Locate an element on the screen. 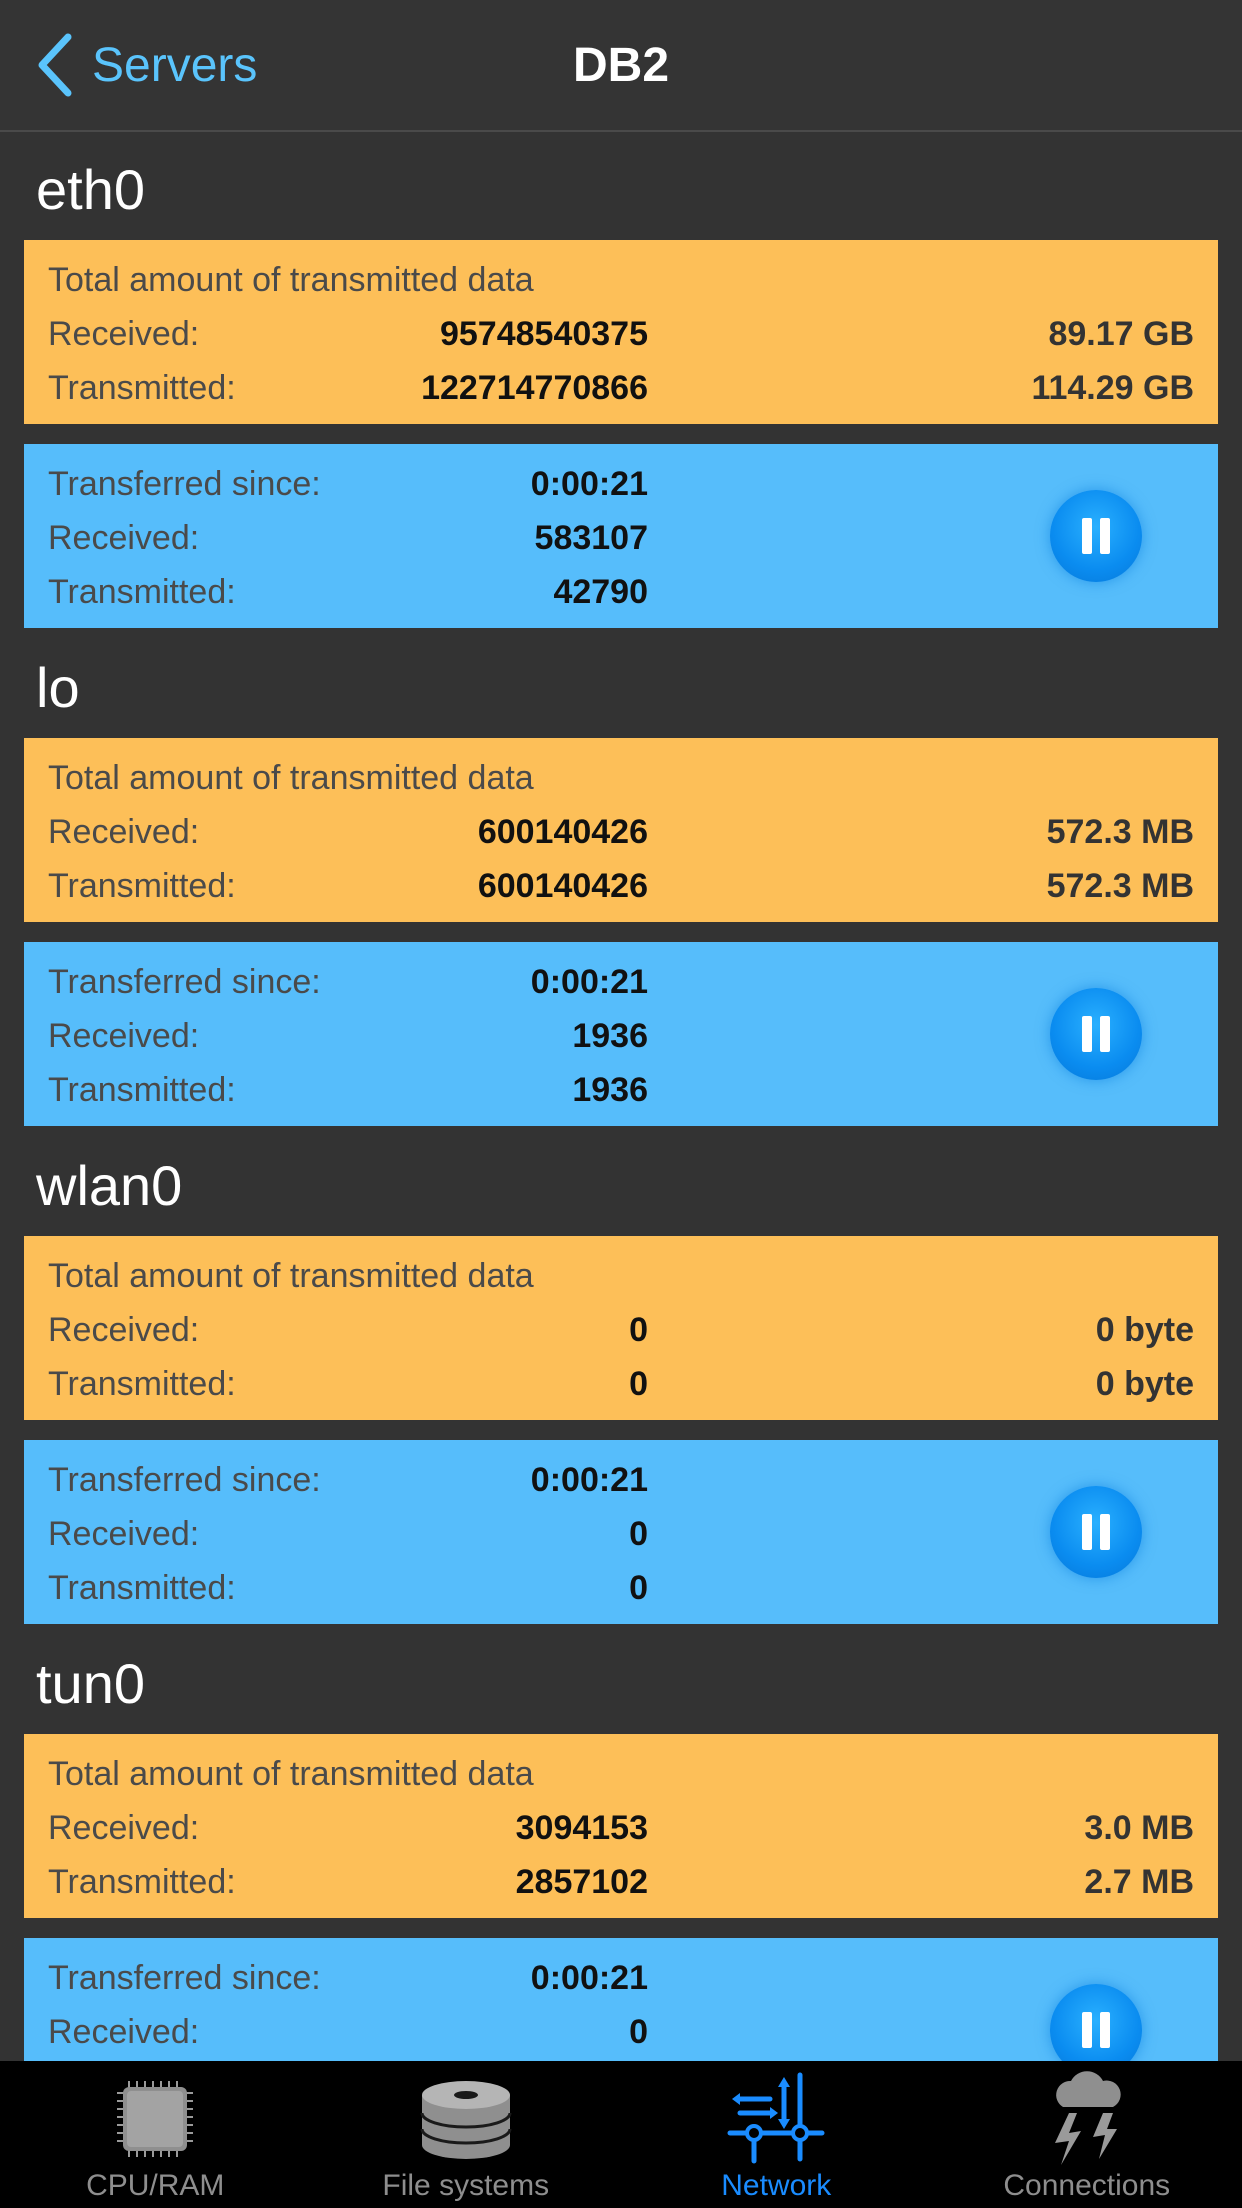 This screenshot has height=2208, width=1242. received-bytes: 600140426 is located at coordinates (562, 832).